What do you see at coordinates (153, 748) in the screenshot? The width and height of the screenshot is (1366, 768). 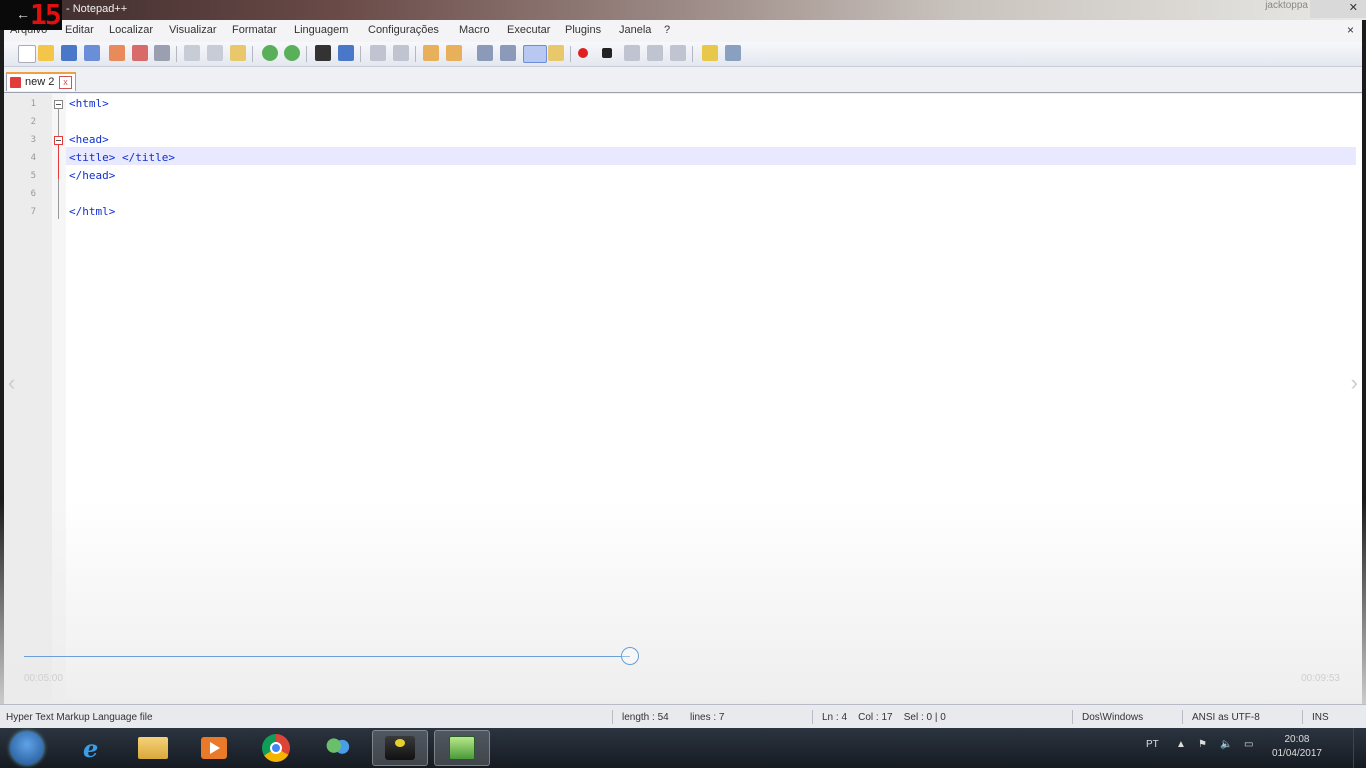 I see `file-explorer-icon` at bounding box center [153, 748].